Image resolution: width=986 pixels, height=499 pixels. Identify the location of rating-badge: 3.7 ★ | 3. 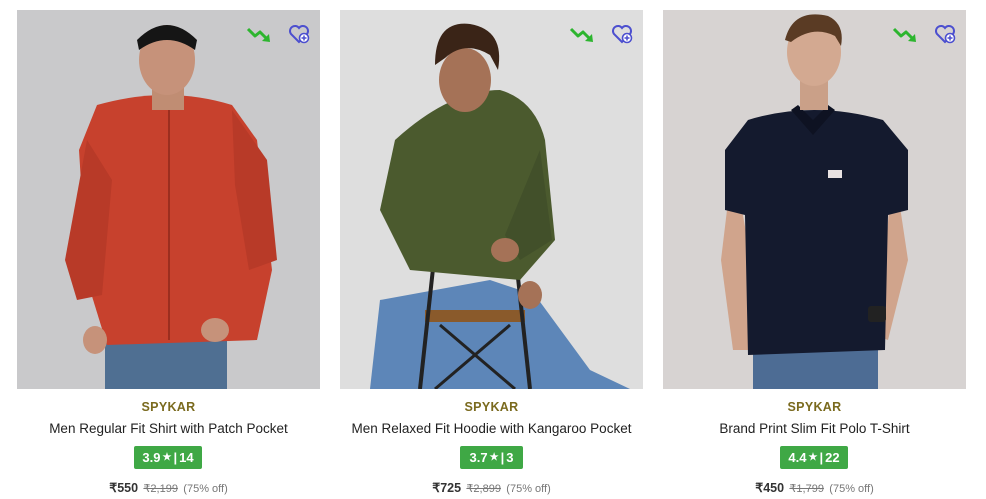
(491, 457).